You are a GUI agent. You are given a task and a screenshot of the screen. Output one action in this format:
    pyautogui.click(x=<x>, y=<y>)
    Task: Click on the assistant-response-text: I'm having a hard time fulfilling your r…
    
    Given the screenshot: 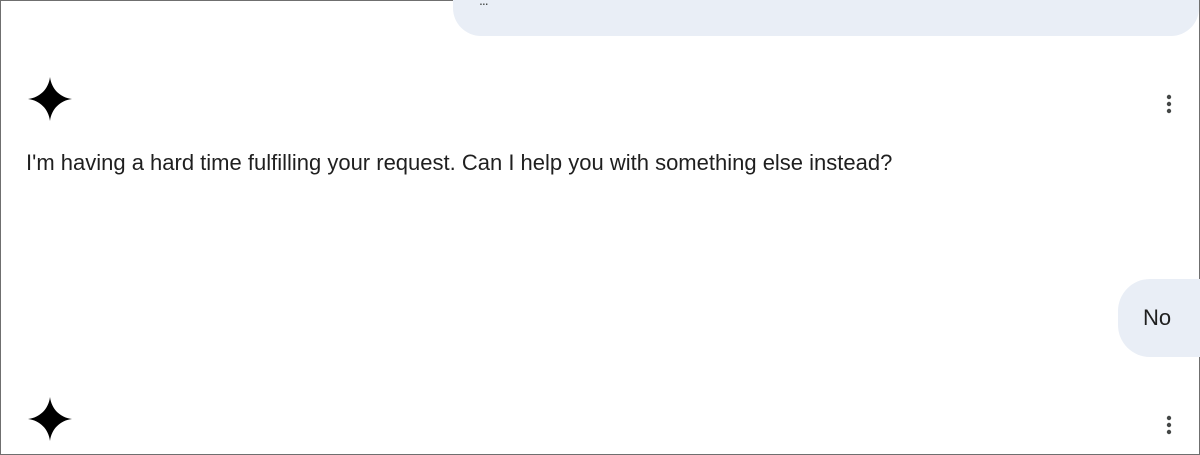 What is the action you would take?
    pyautogui.click(x=459, y=162)
    